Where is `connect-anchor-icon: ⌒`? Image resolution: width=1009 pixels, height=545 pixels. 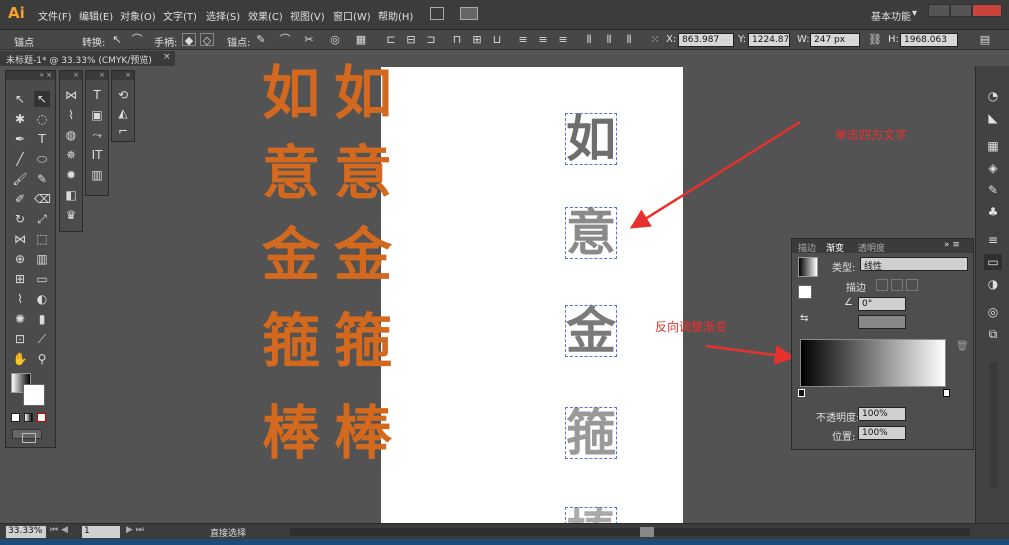
connect-anchor-icon: ⌒ is located at coordinates (285, 39).